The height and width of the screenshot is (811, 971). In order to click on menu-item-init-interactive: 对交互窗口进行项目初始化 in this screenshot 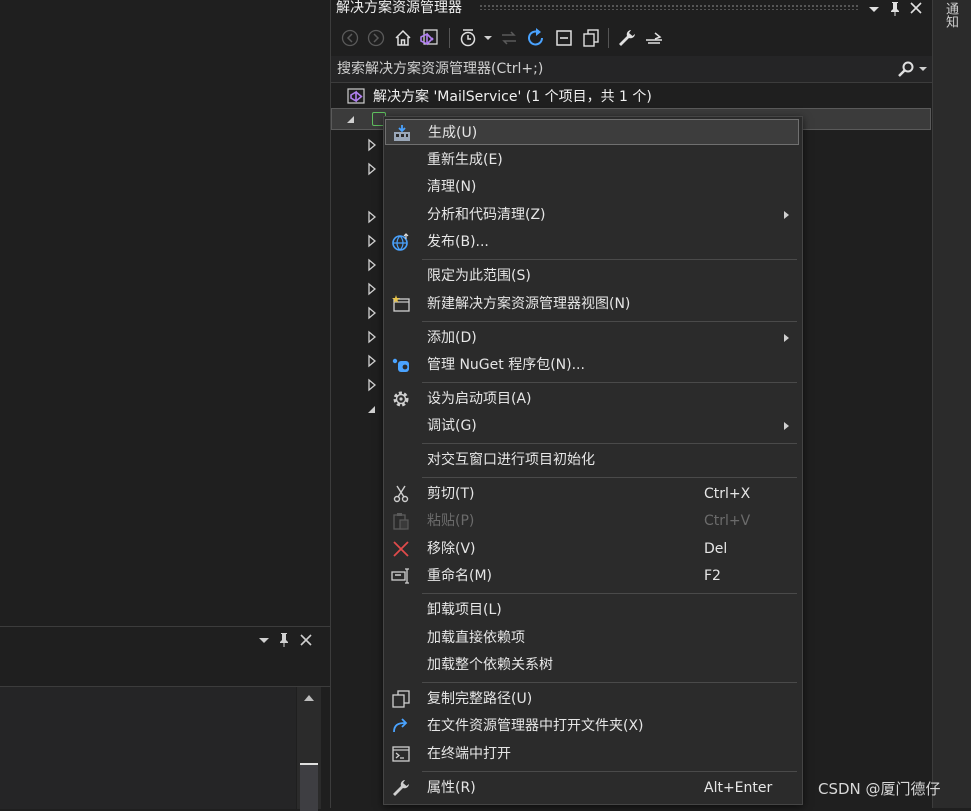, I will do `click(592, 460)`.